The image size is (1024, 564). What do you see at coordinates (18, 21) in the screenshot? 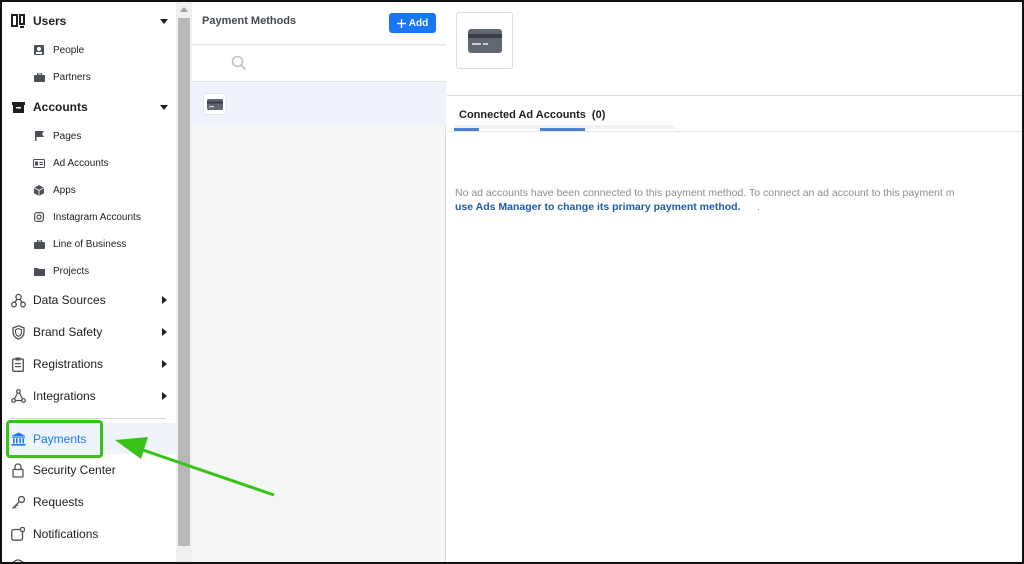
I see `users-icon` at bounding box center [18, 21].